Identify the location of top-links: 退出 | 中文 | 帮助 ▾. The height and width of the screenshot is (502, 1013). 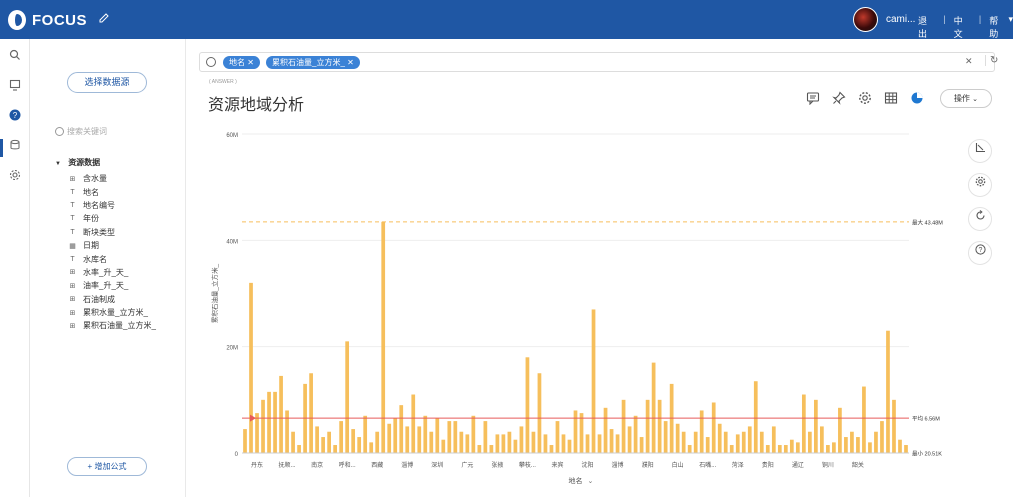
(965, 27).